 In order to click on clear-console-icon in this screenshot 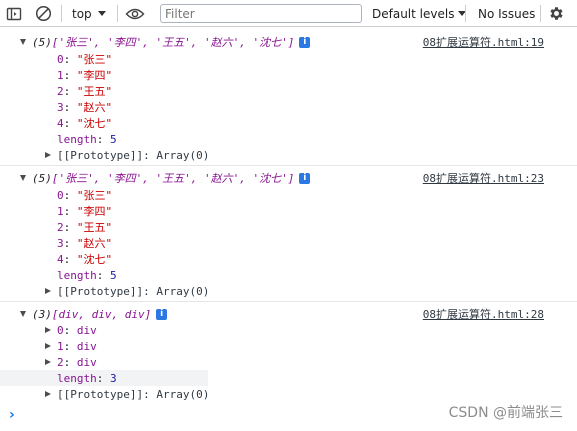, I will do `click(43, 13)`.